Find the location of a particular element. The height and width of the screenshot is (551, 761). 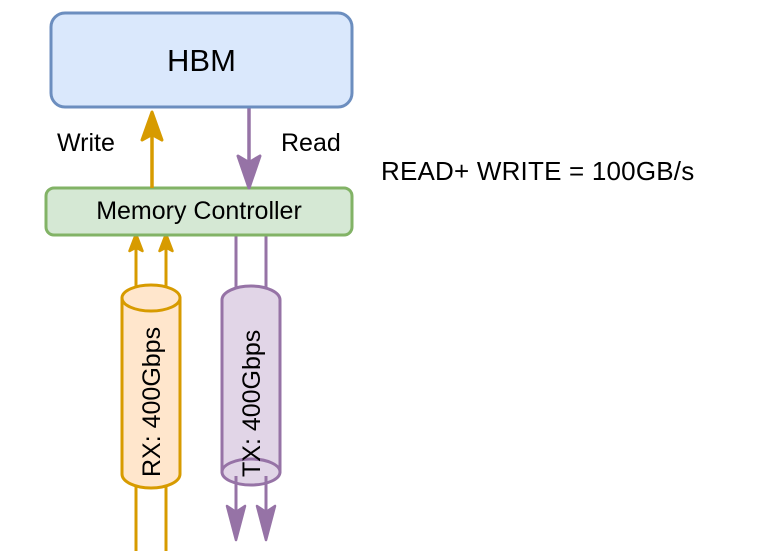

read-arrow is located at coordinates (249, 148).